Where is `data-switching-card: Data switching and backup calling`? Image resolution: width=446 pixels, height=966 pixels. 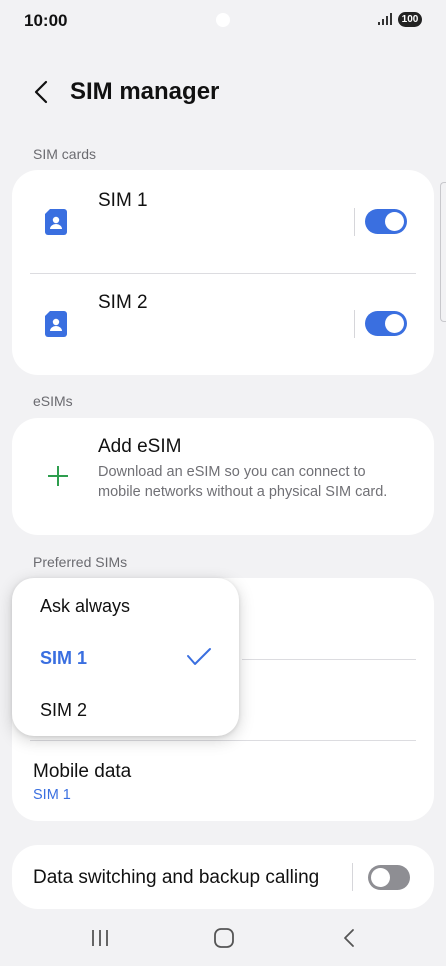 data-switching-card: Data switching and backup calling is located at coordinates (223, 877).